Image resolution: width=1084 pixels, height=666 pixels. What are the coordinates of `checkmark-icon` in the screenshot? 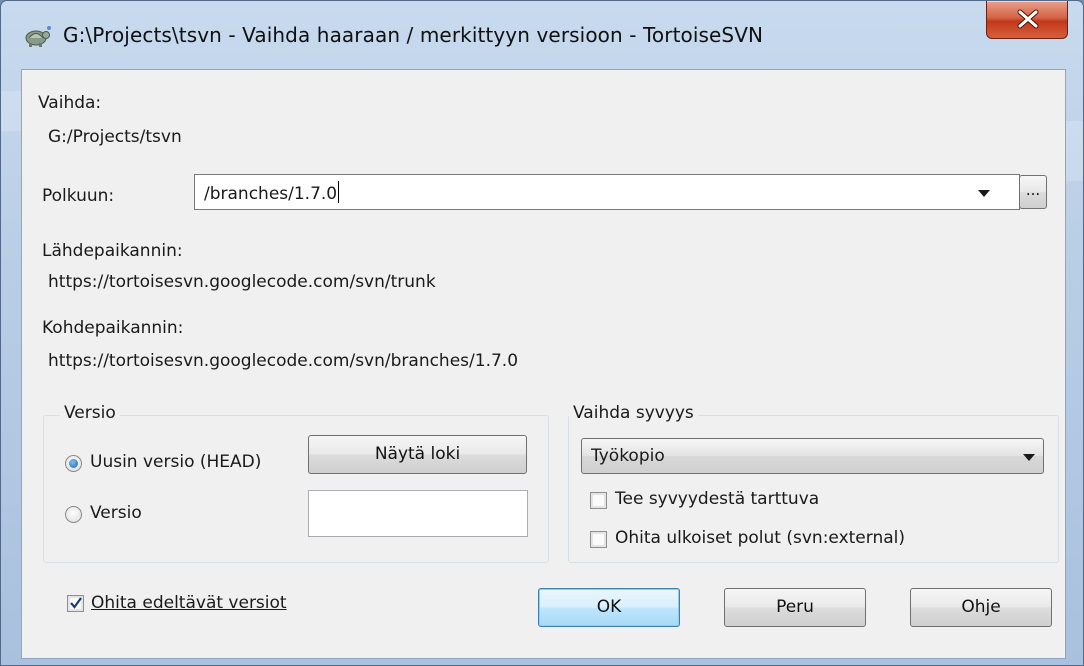 It's located at (76, 603).